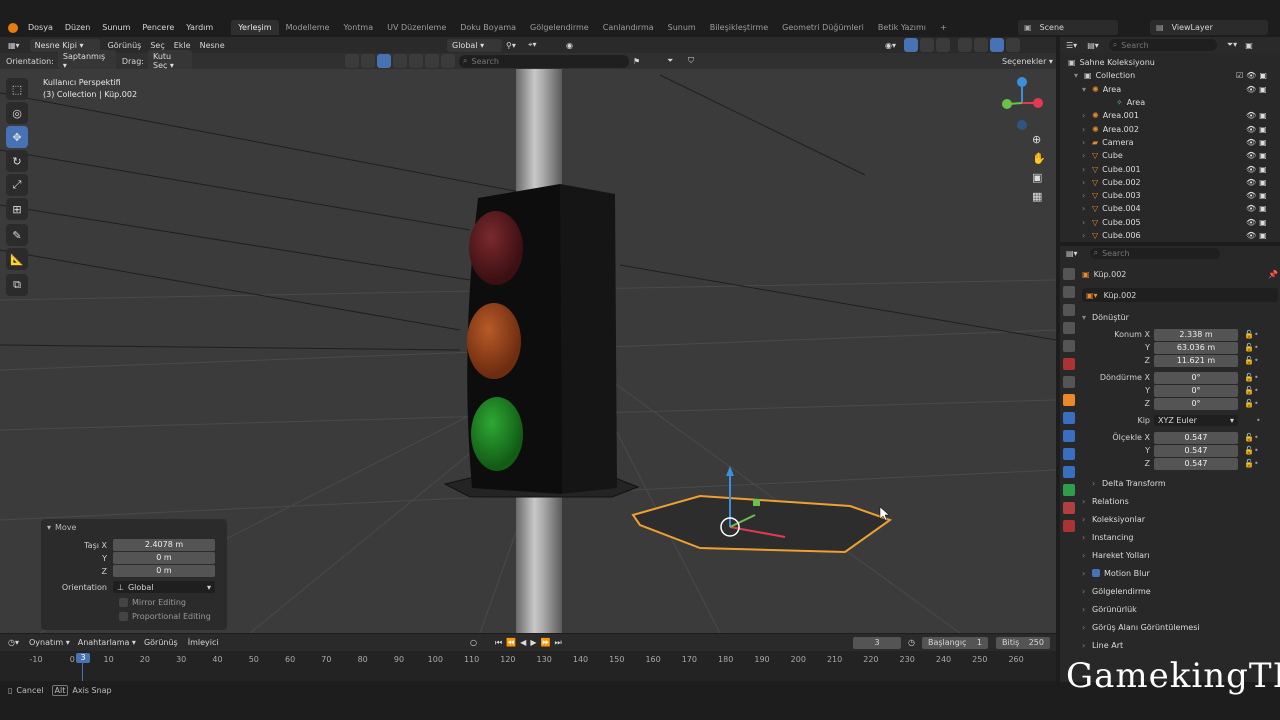  I want to click on overlay-toggle-icon, so click(927, 45).